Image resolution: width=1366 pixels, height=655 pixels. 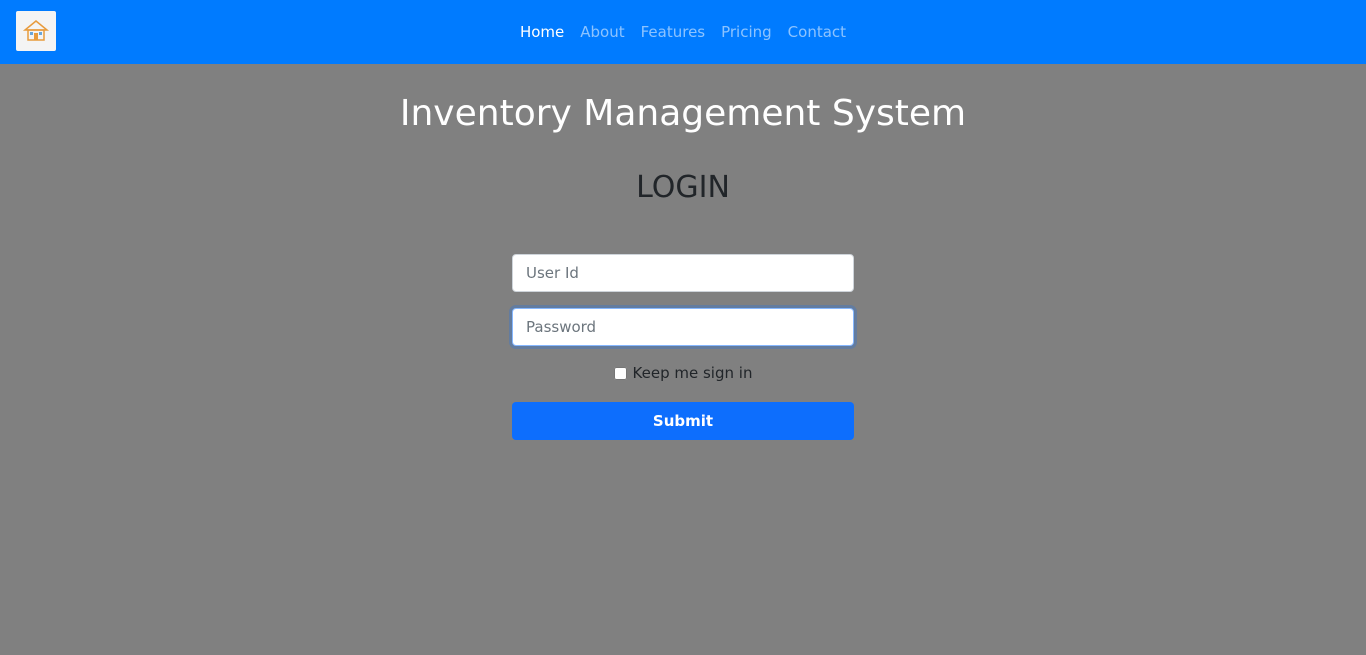 I want to click on login-heading: LOGIN, so click(x=683, y=187).